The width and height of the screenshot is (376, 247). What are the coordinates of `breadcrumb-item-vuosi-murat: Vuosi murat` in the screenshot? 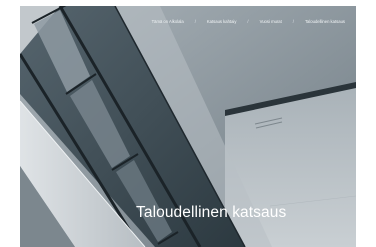 It's located at (271, 21).